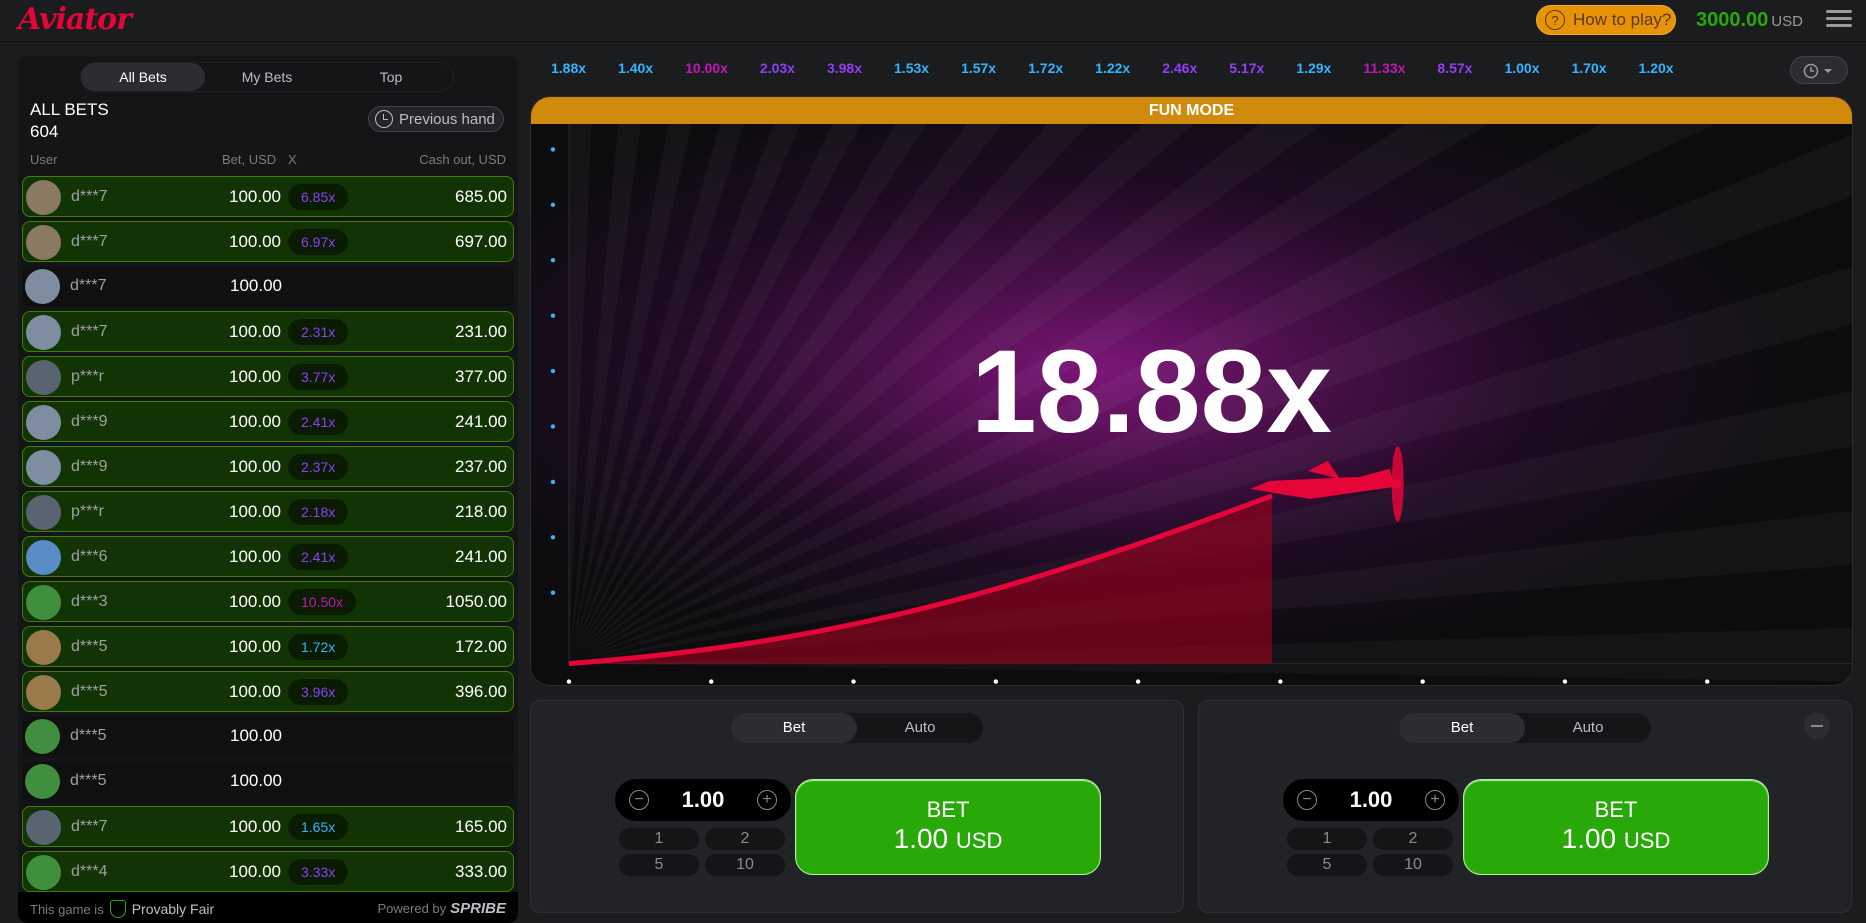 Image resolution: width=1866 pixels, height=923 pixels. I want to click on bet-cashout: 377.00, so click(481, 376).